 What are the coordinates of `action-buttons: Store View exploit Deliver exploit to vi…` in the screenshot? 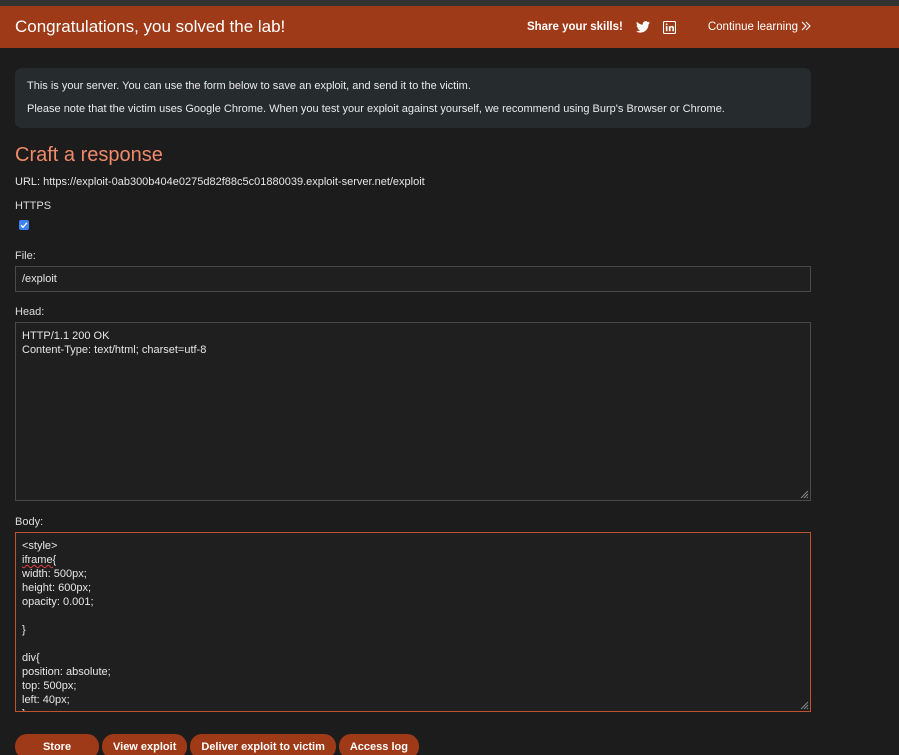 It's located at (413, 744).